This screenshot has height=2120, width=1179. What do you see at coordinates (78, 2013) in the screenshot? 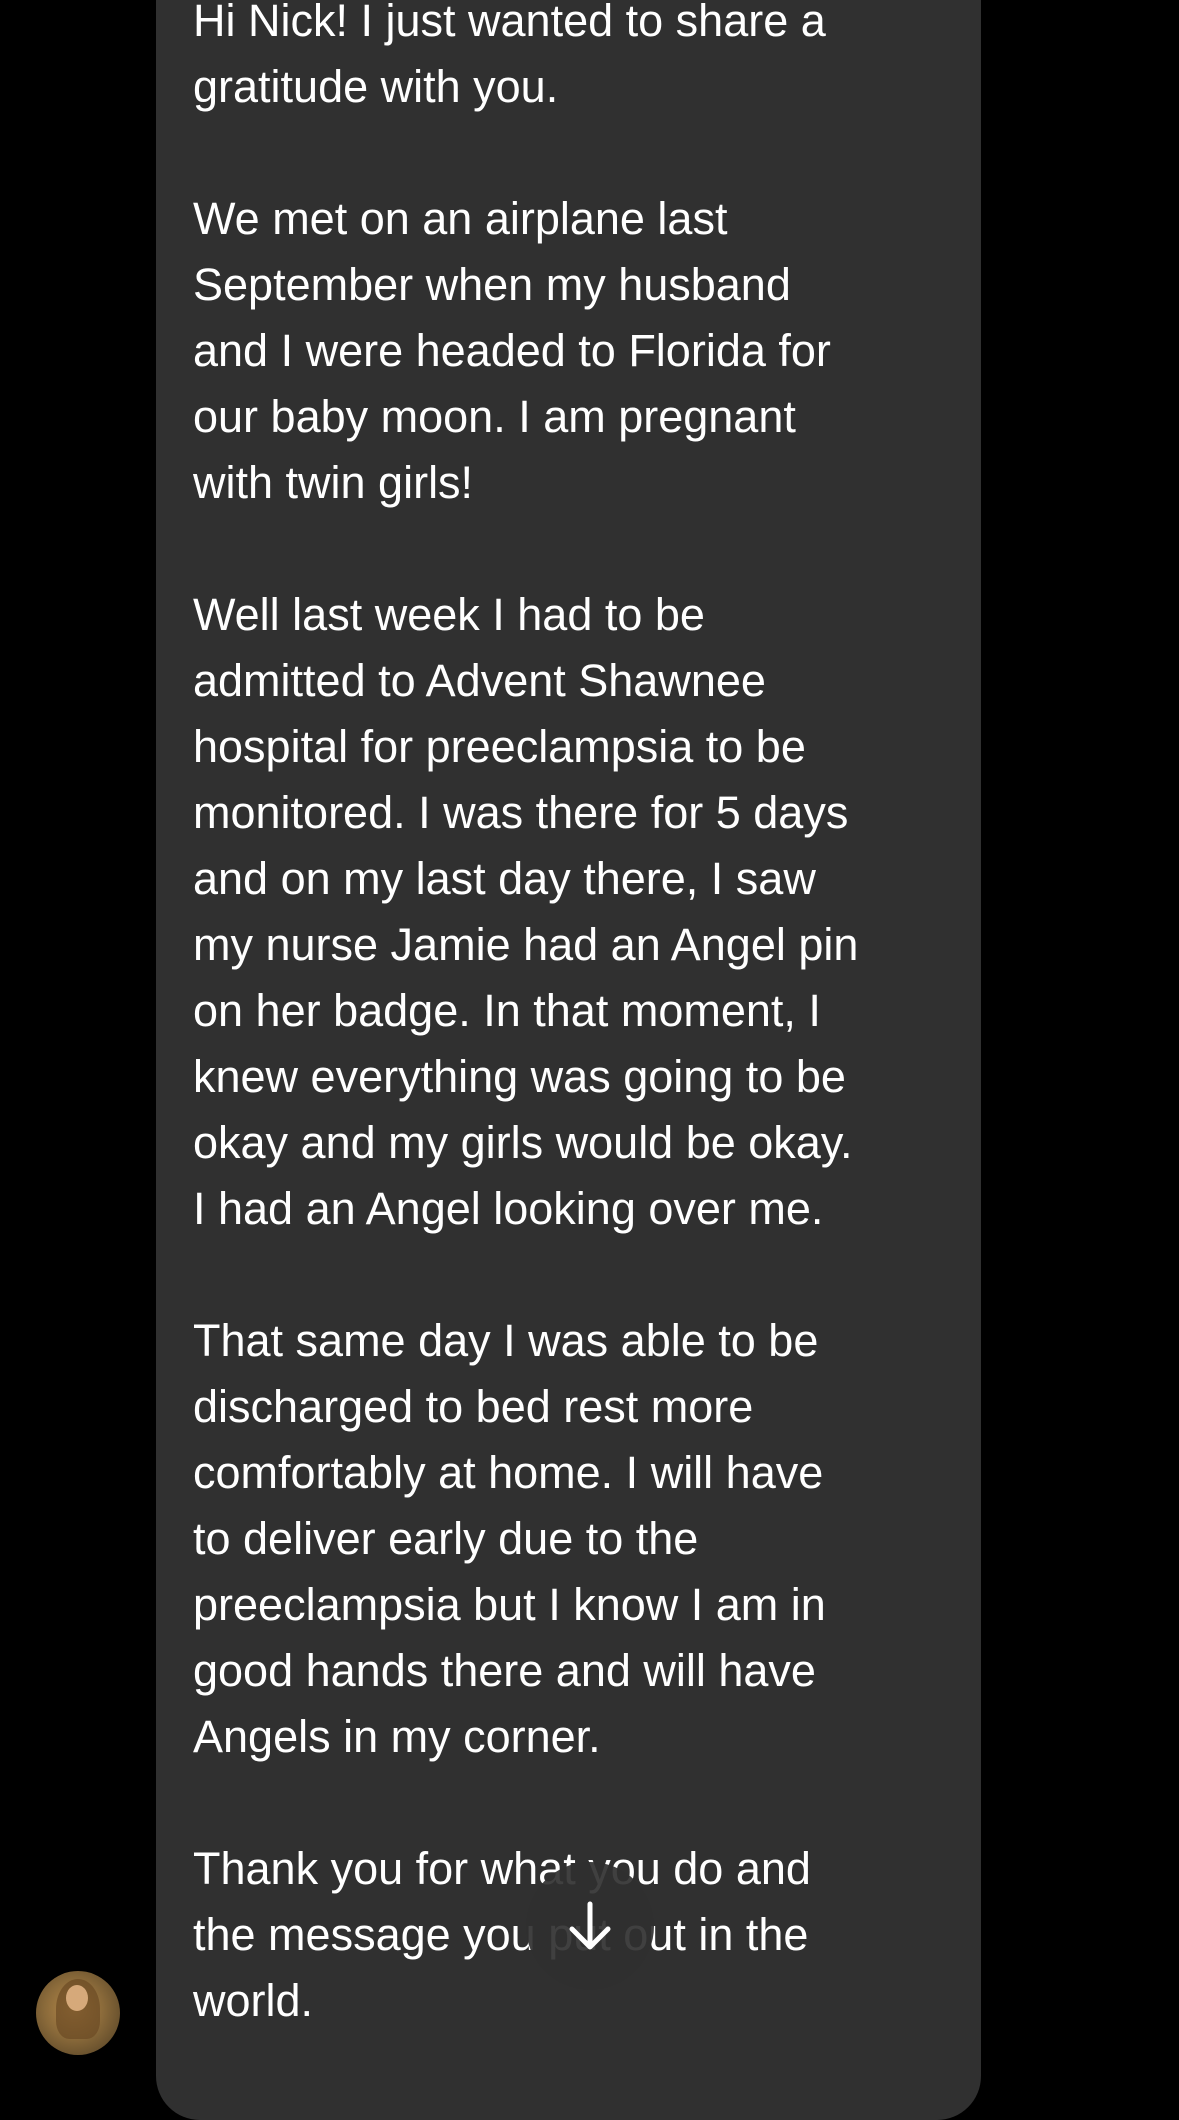
I see `sender-avatar` at bounding box center [78, 2013].